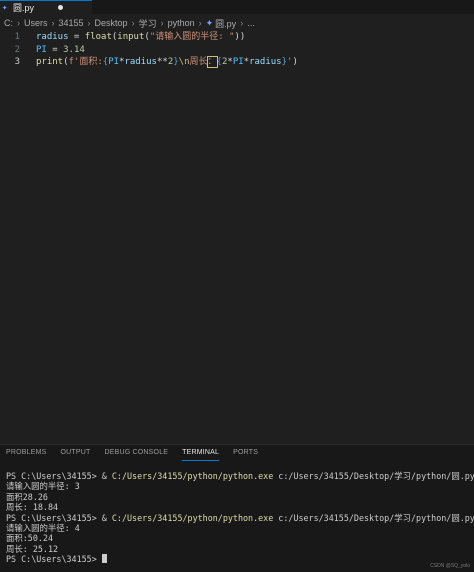  I want to click on breadcrumb-item: 学习, so click(148, 23).